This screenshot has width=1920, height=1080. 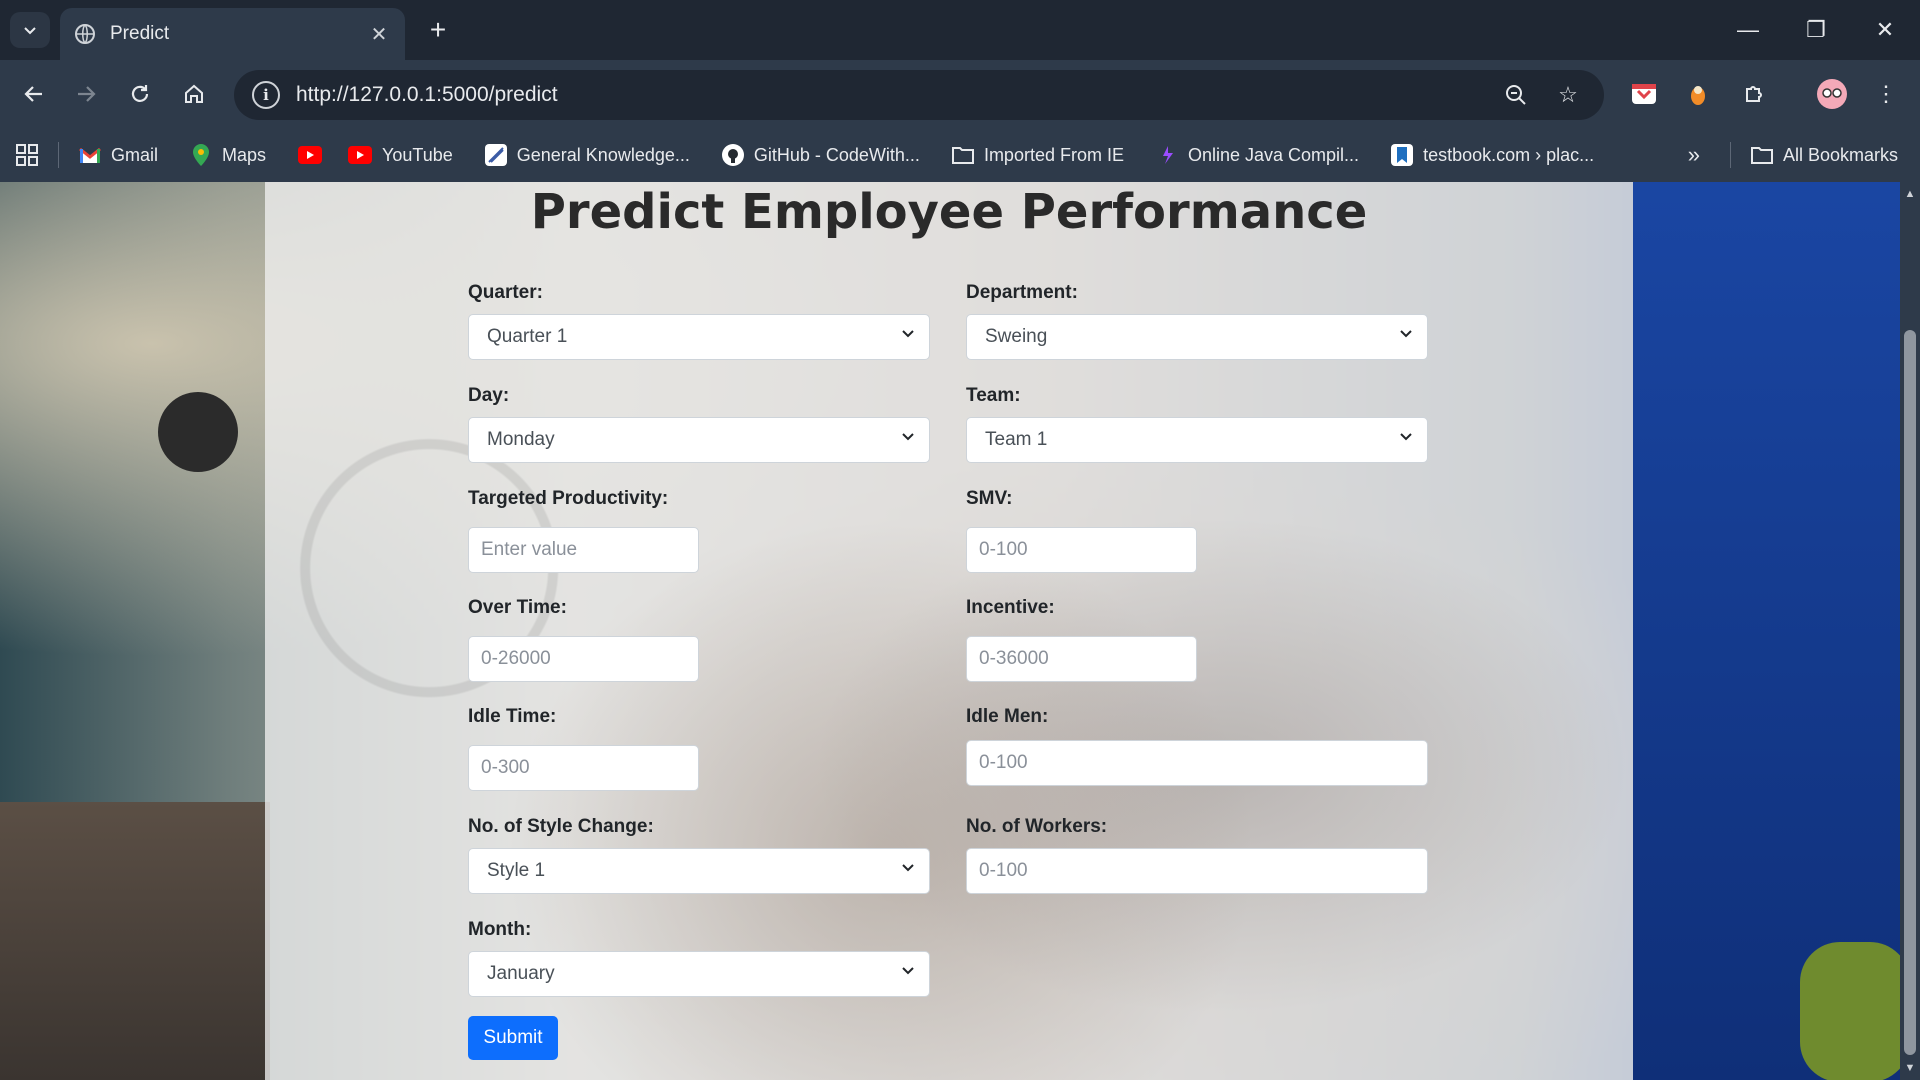 What do you see at coordinates (1698, 94) in the screenshot?
I see `extension-icon` at bounding box center [1698, 94].